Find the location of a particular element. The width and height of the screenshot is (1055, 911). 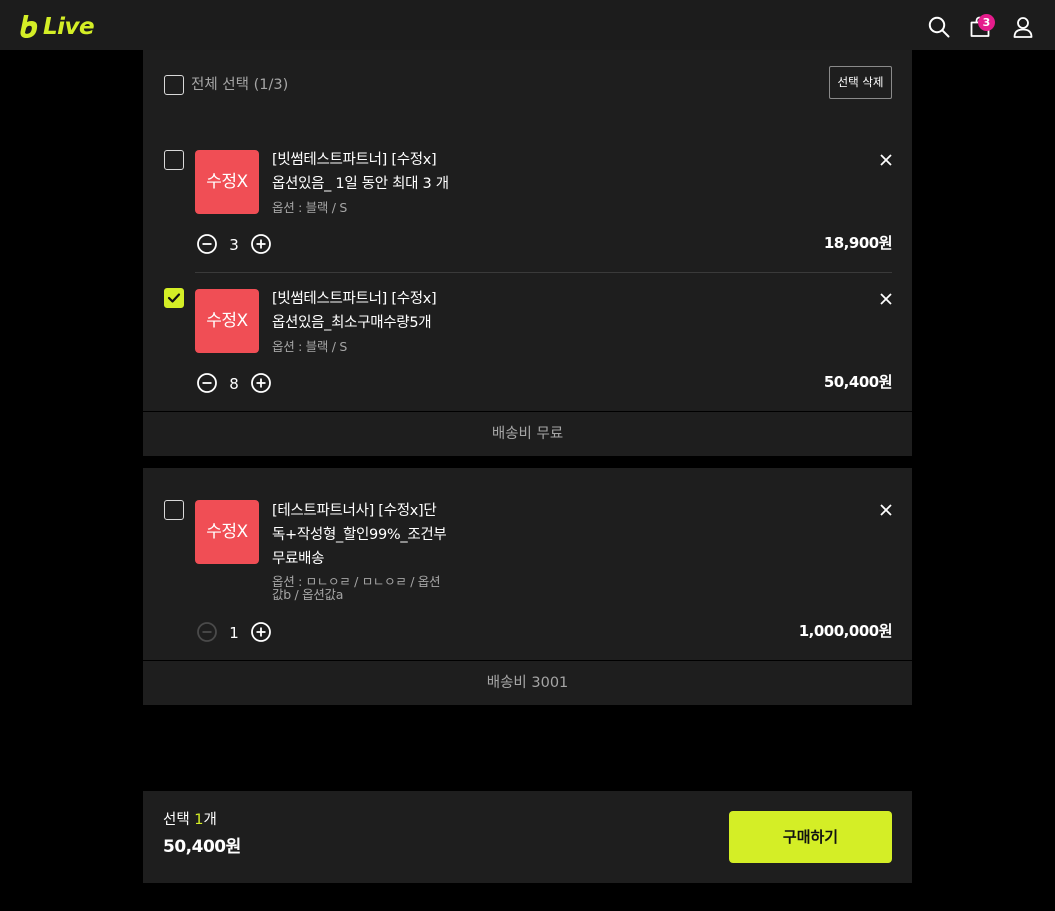

item-checkbox-checked is located at coordinates (174, 298).